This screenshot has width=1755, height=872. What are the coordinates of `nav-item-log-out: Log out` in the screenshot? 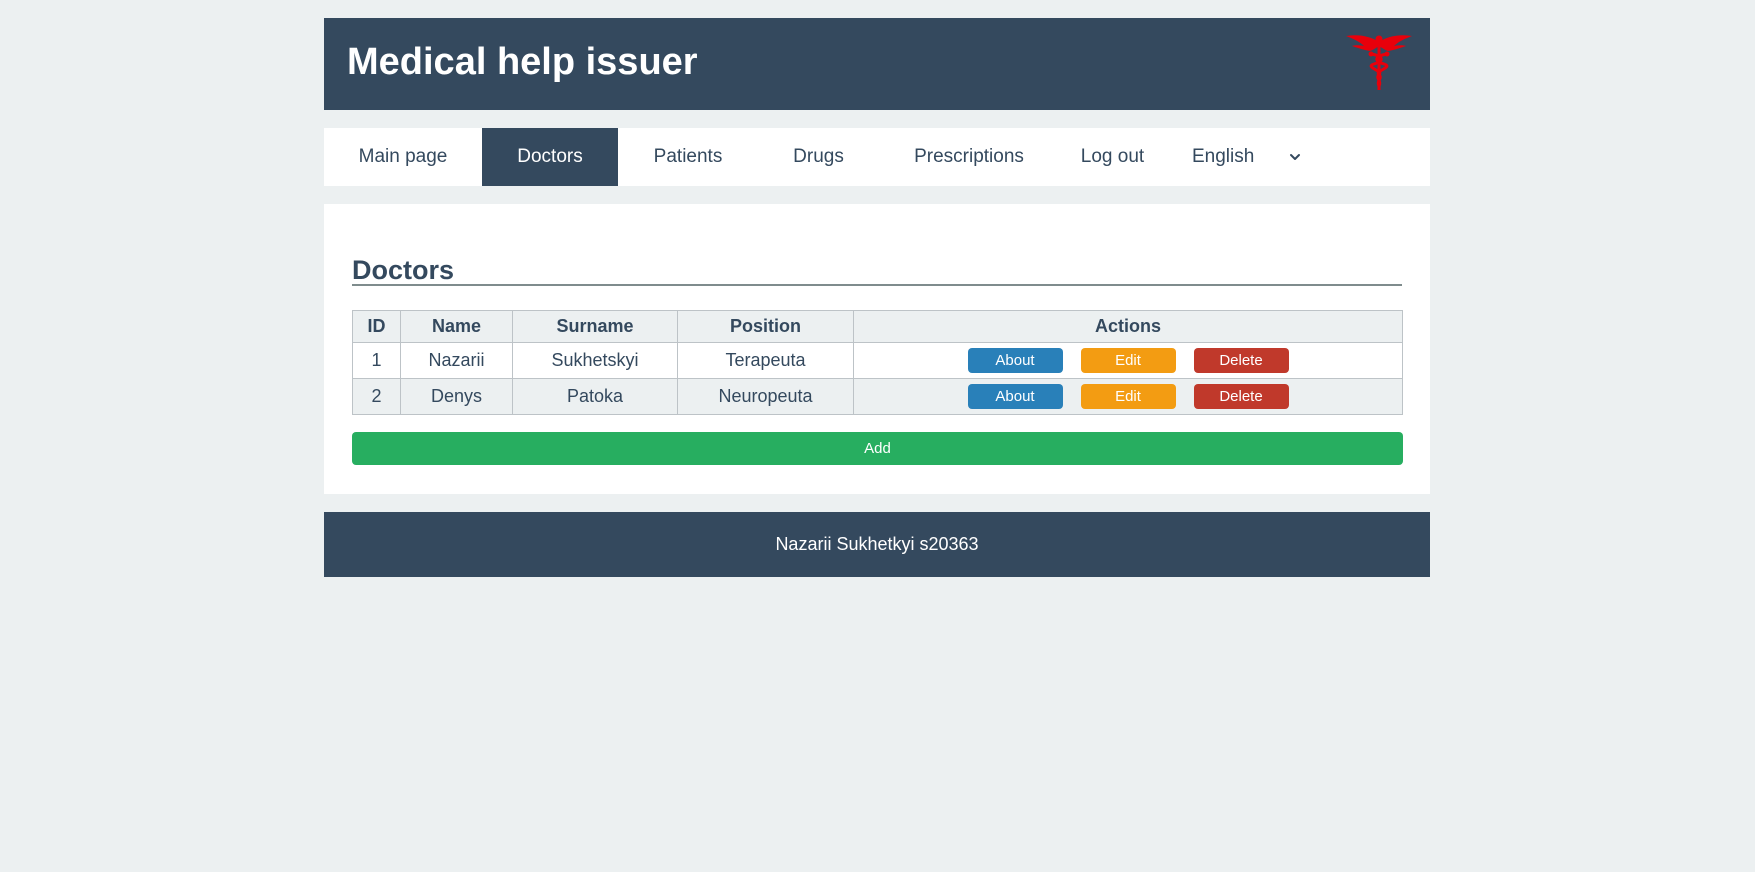 It's located at (1112, 157).